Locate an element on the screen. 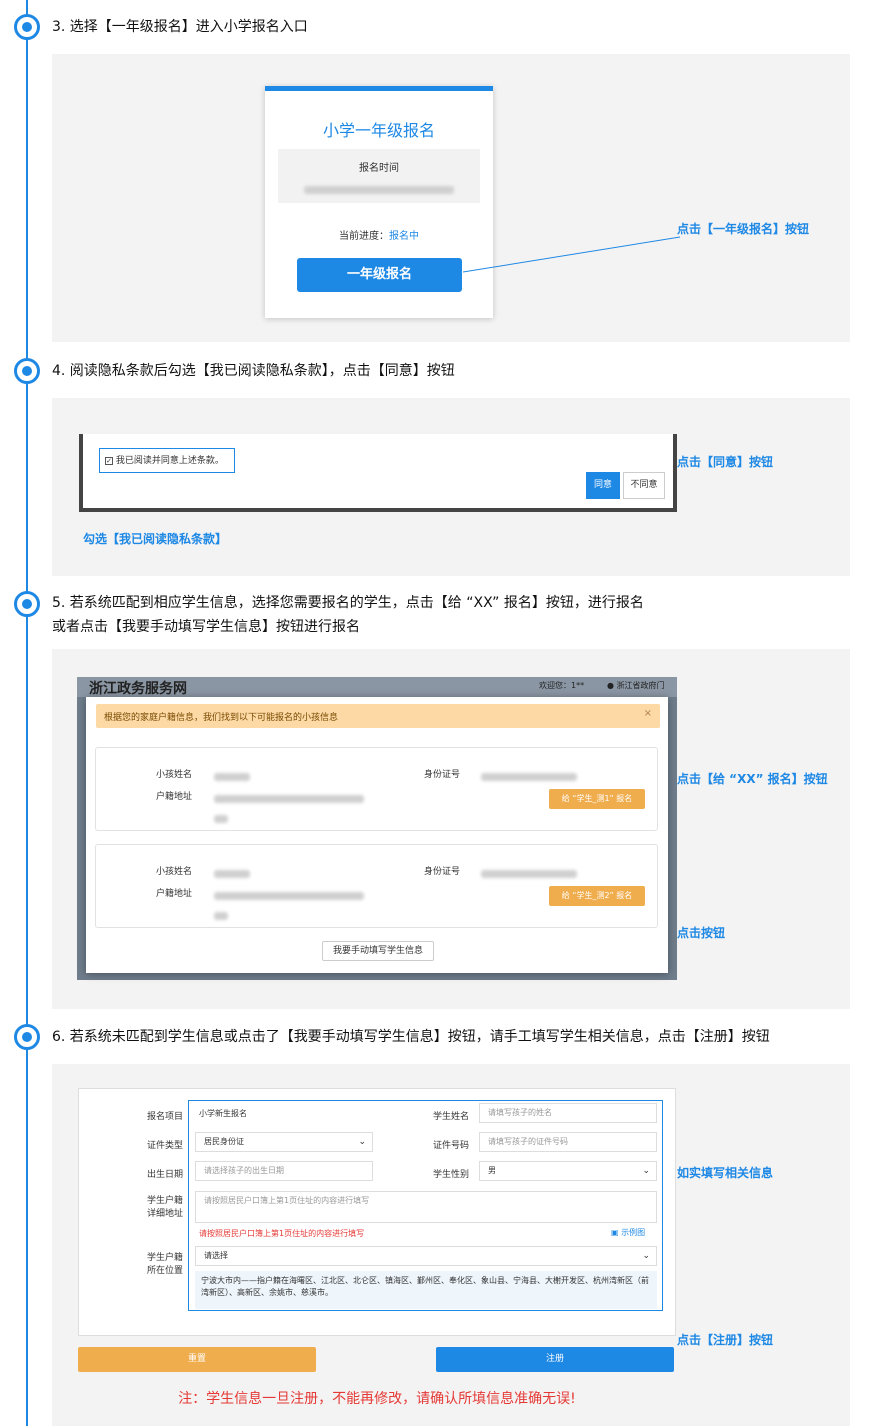 The width and height of the screenshot is (875, 1426). annotation-register-button: 点击【注册】按钮 is located at coordinates (725, 1340).